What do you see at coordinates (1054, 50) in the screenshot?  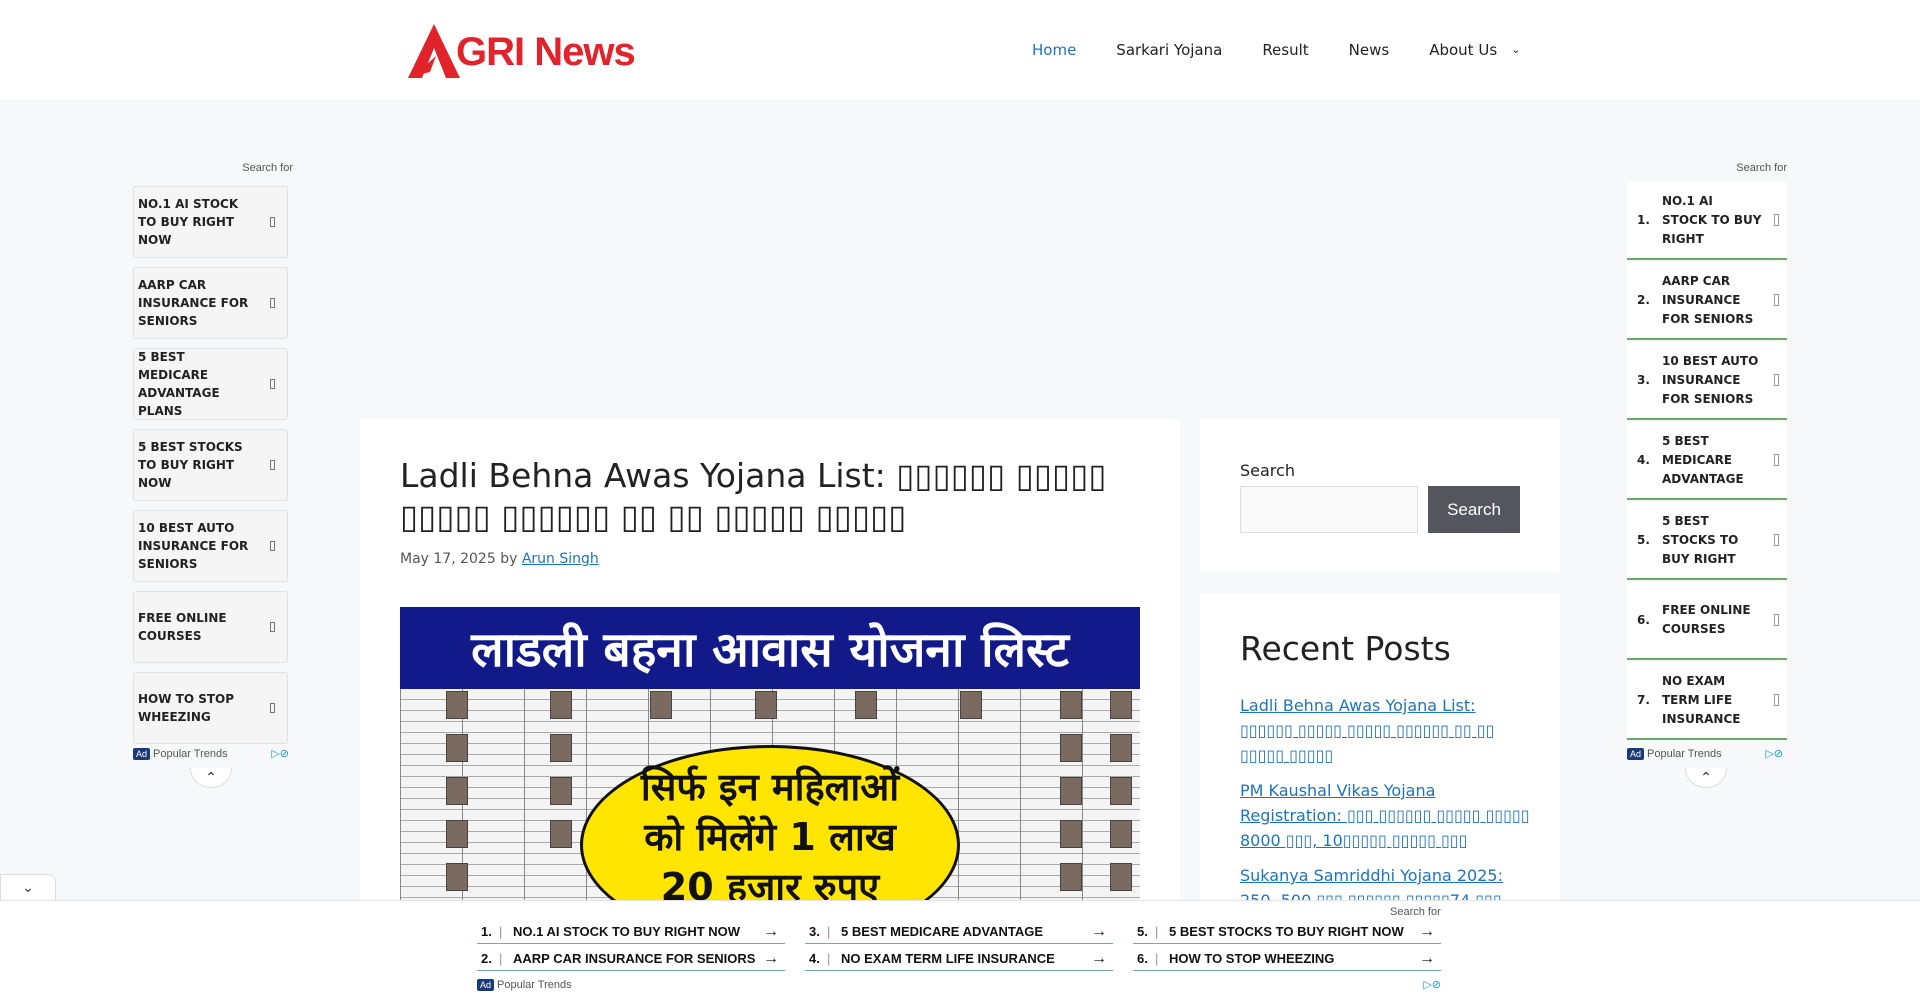 I see `nav-home: Home` at bounding box center [1054, 50].